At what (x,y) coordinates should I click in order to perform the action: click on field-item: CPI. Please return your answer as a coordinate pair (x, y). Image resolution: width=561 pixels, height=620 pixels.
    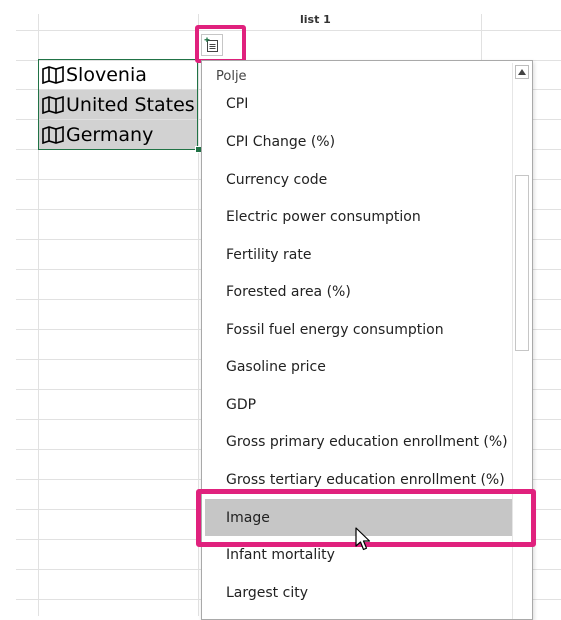
    Looking at the image, I should click on (359, 103).